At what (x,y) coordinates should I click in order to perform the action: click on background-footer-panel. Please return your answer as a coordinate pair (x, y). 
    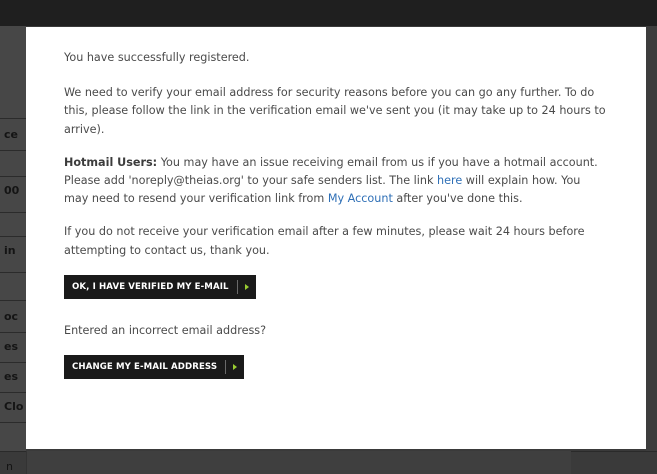
    Looking at the image, I should click on (298, 462).